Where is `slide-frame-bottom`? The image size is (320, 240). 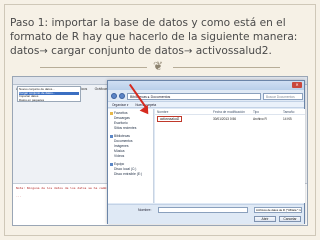 slide-frame-bottom is located at coordinates (160, 235).